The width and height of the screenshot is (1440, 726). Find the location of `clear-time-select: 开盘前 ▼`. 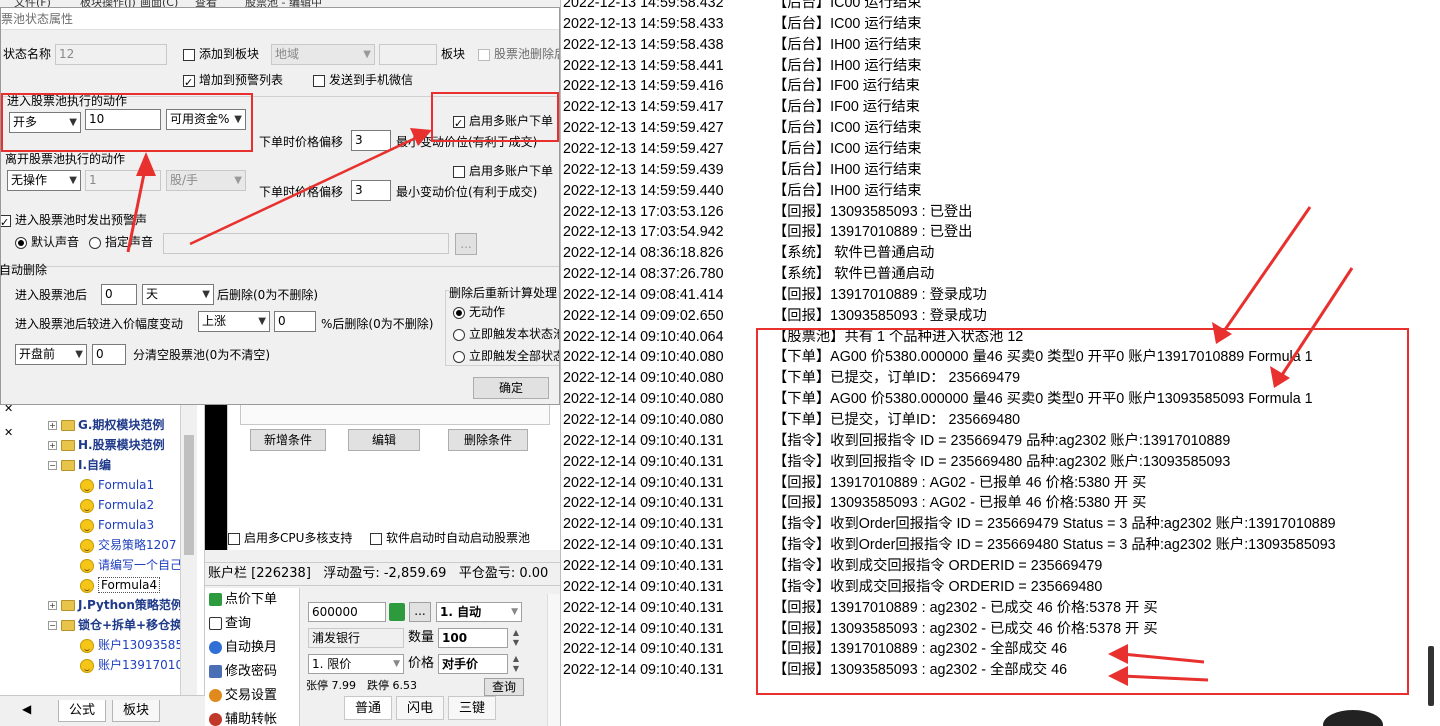

clear-time-select: 开盘前 ▼ is located at coordinates (51, 354).